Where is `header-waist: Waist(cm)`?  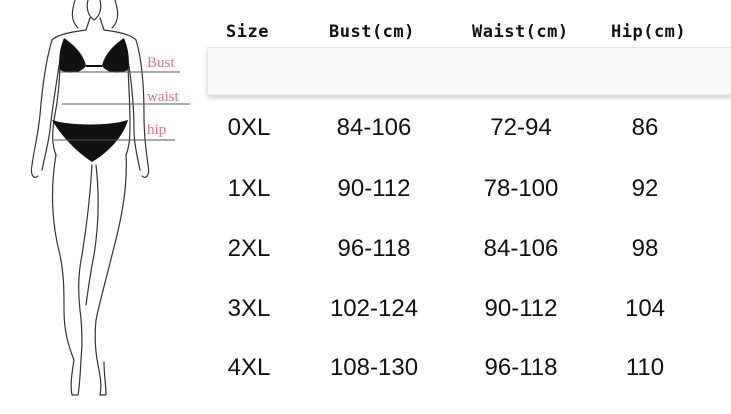 header-waist: Waist(cm) is located at coordinates (520, 32).